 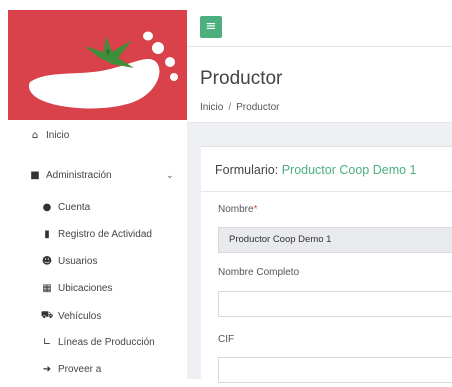 What do you see at coordinates (335, 240) in the screenshot?
I see `nombre-field: Productor Coop Demo 1` at bounding box center [335, 240].